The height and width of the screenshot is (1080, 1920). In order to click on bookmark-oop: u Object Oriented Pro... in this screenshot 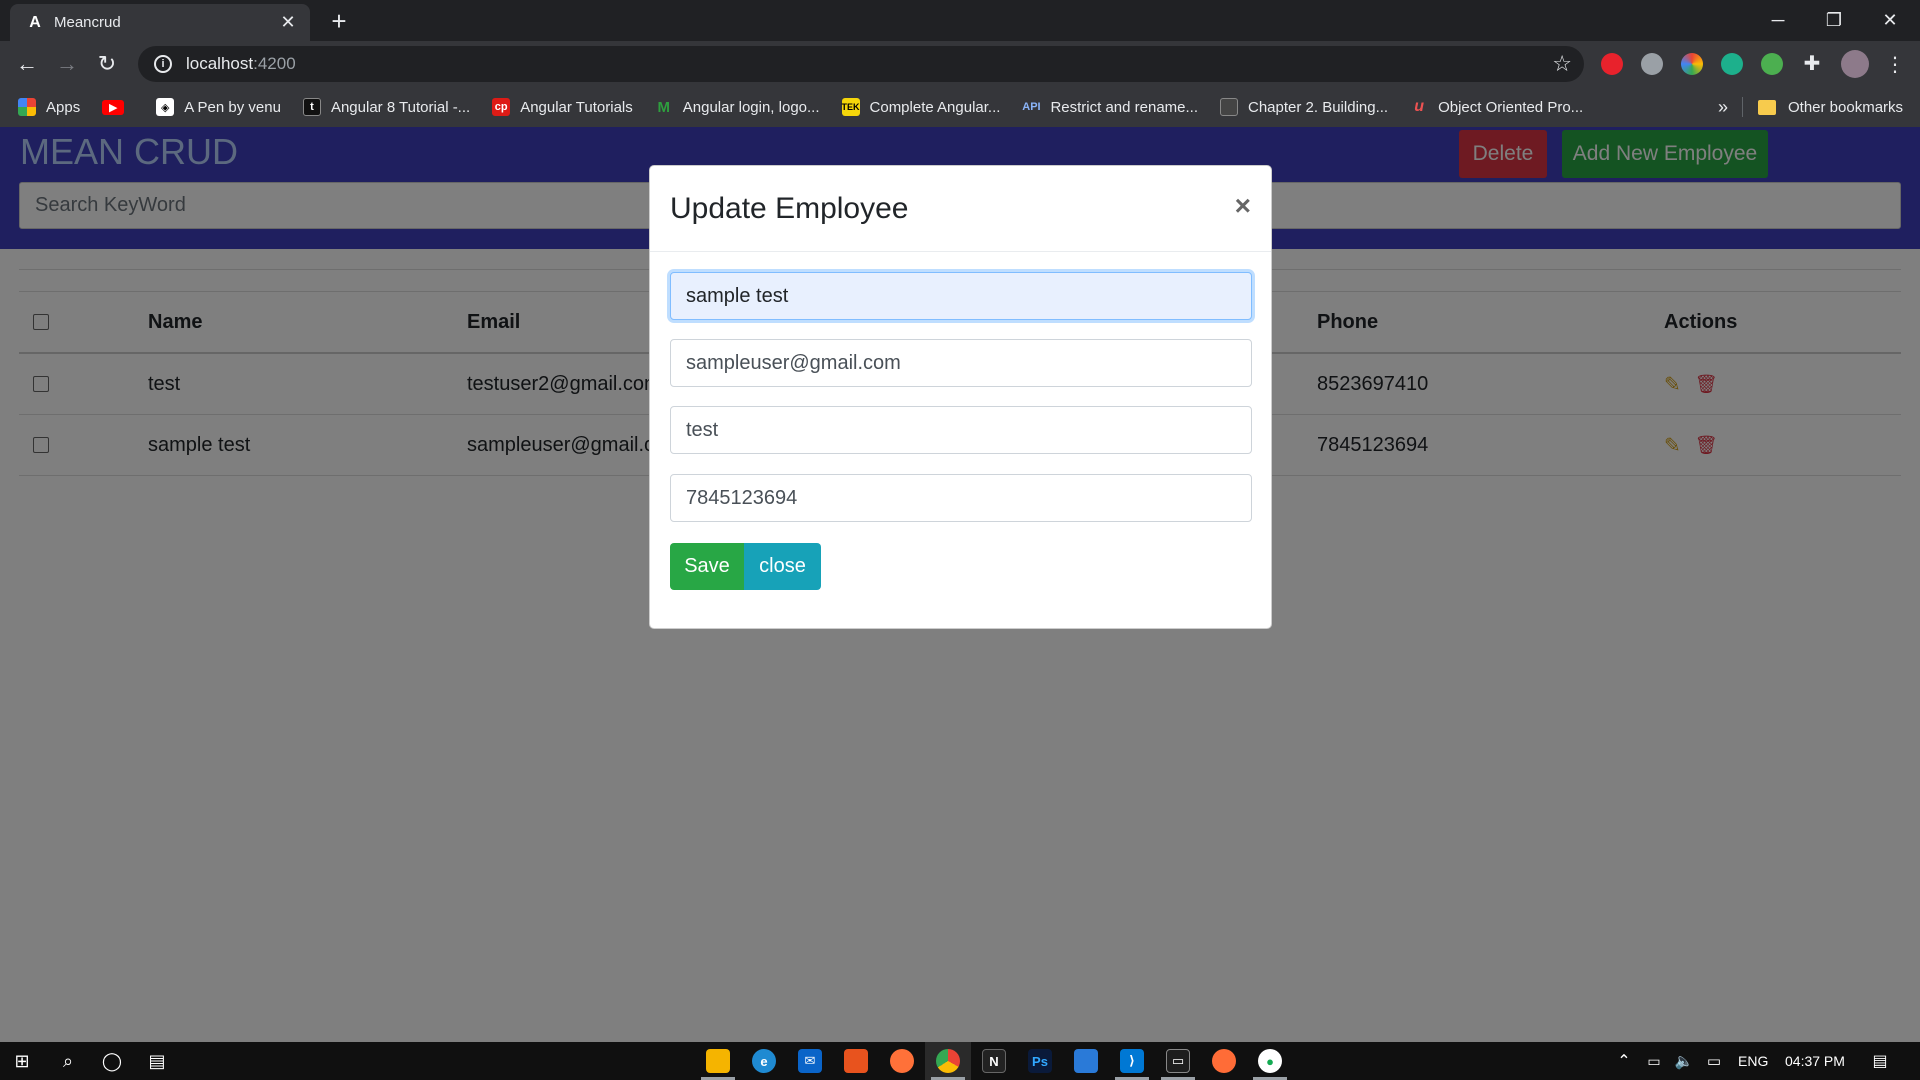, I will do `click(1496, 107)`.